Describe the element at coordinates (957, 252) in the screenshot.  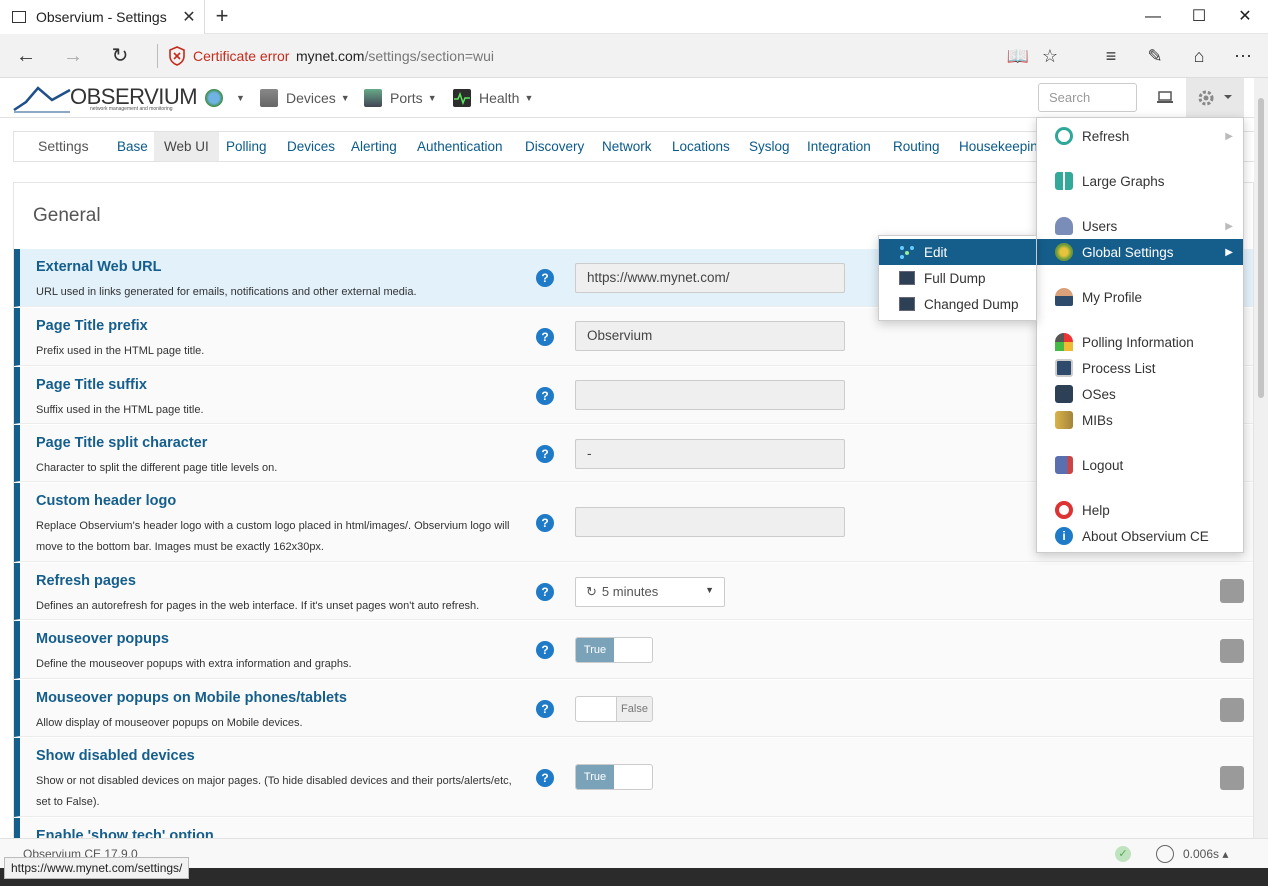
I see `submenu-item-edit: Edit` at that location.